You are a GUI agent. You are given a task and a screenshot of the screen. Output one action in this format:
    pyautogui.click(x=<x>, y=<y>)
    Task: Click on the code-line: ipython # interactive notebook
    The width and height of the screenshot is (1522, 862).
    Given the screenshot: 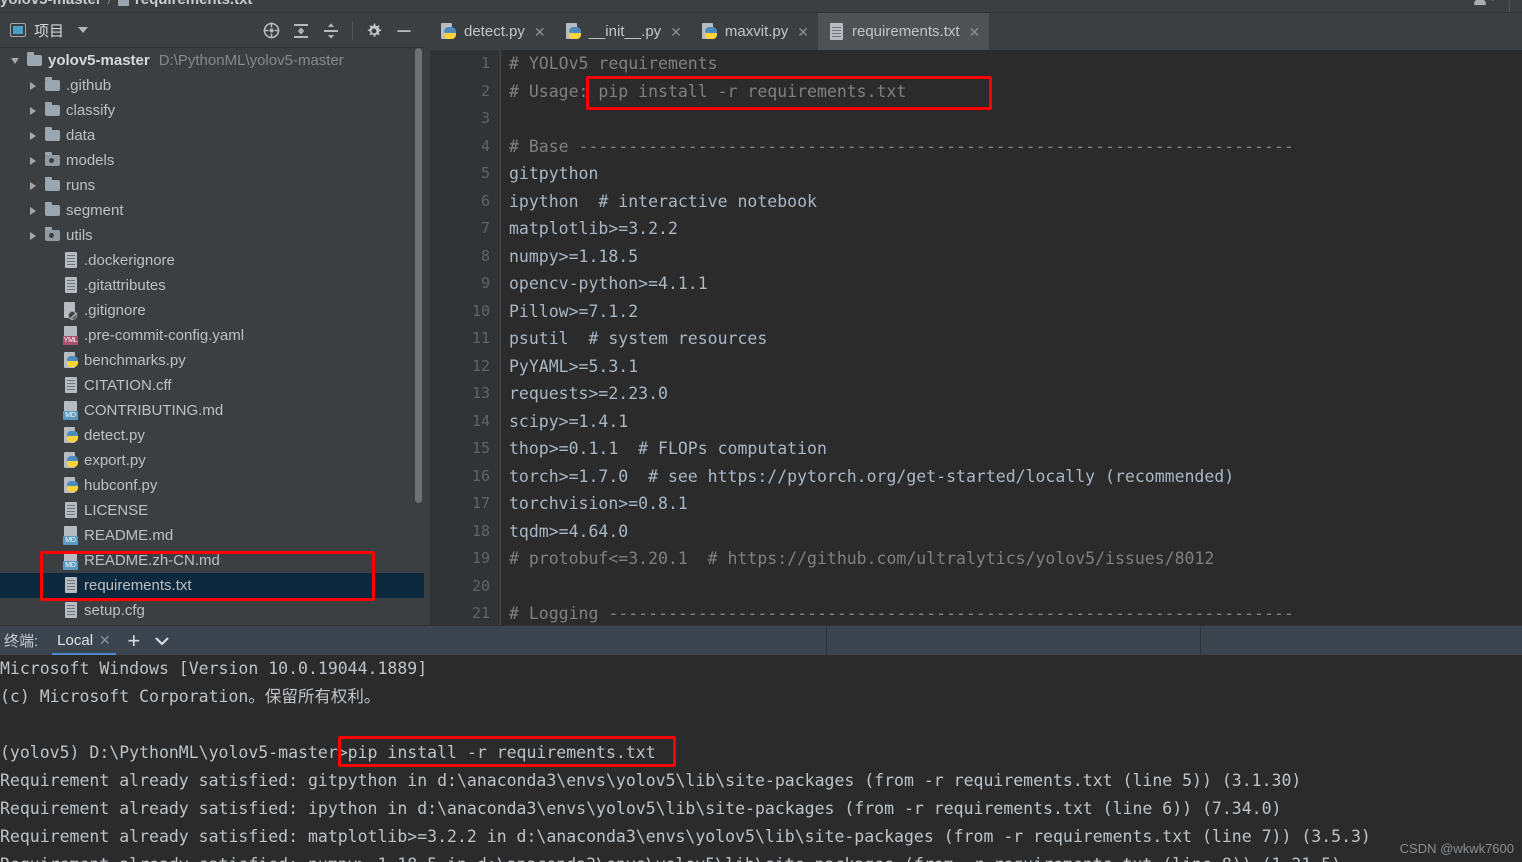 What is the action you would take?
    pyautogui.click(x=1011, y=202)
    